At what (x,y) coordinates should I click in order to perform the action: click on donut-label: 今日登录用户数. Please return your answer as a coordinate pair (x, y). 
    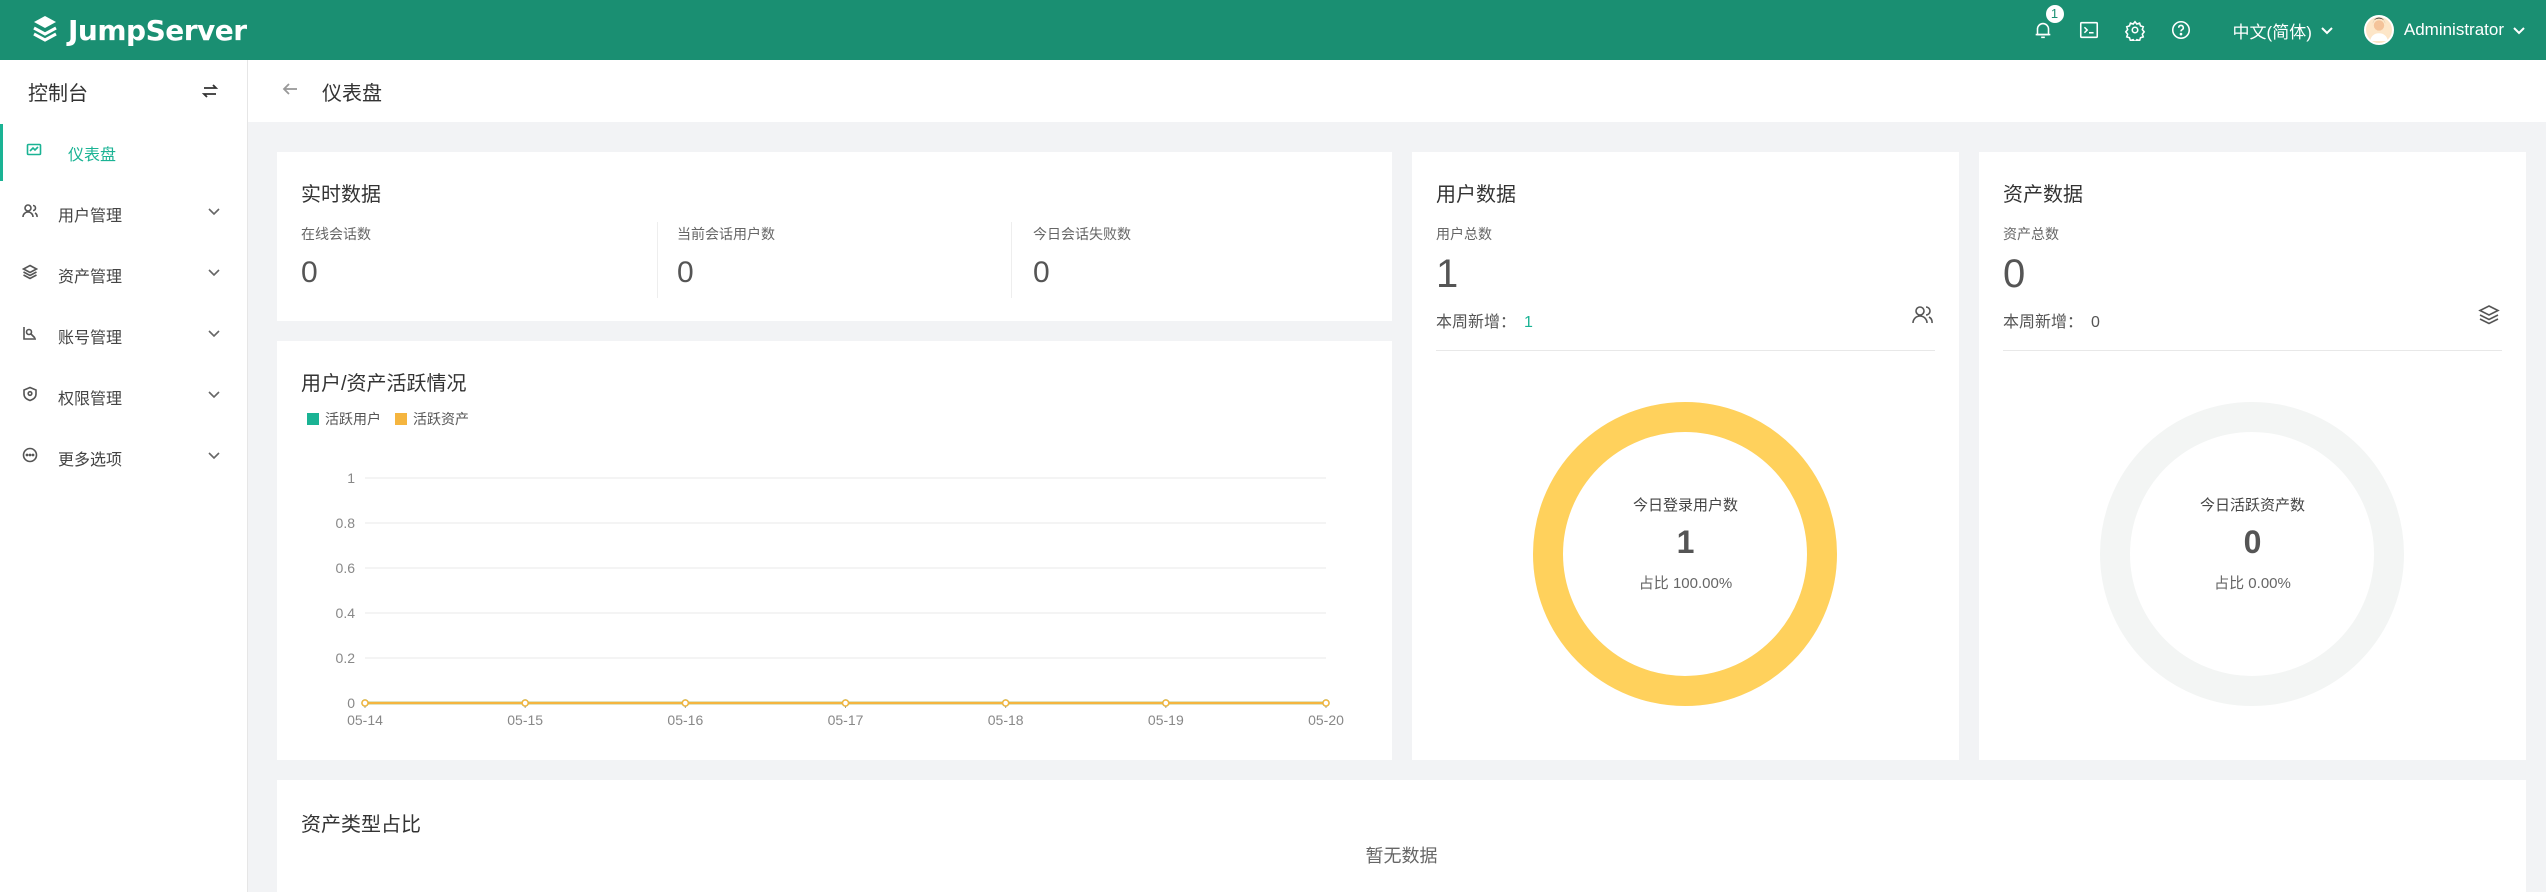
    Looking at the image, I should click on (1685, 505).